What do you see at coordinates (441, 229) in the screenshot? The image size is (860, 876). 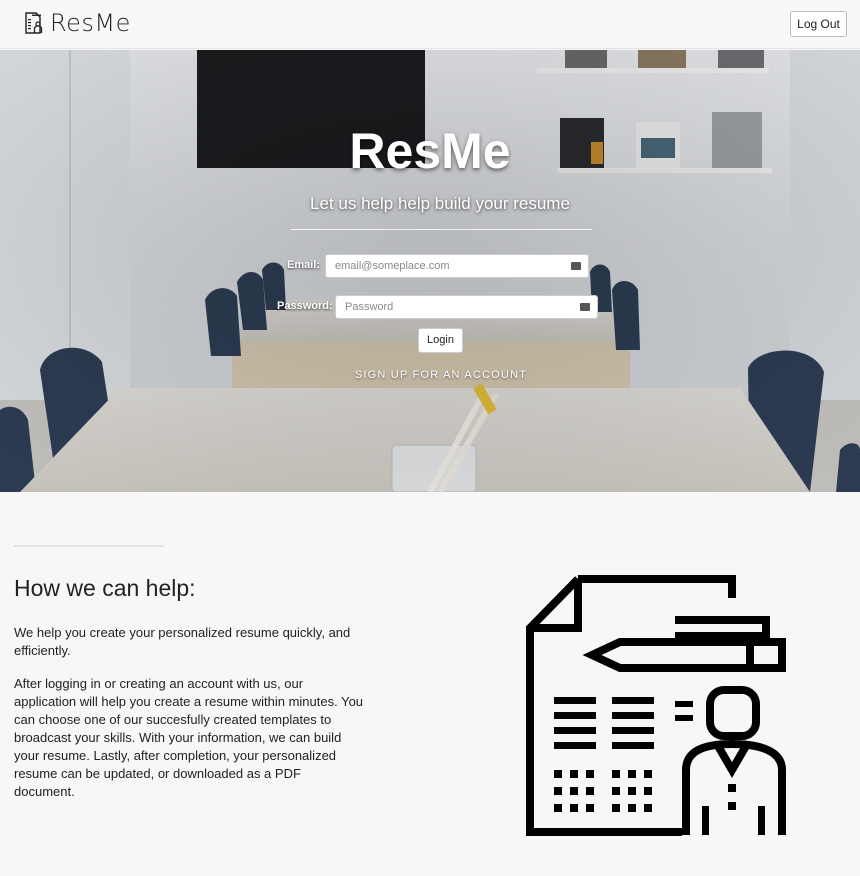 I see `hero-divider` at bounding box center [441, 229].